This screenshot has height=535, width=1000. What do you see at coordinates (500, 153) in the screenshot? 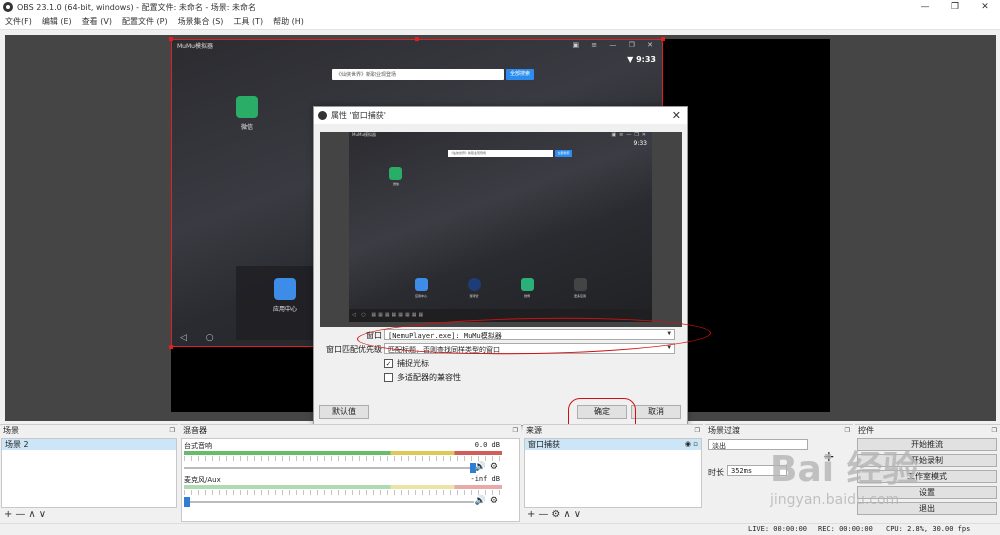
I see `mini-search: 《仙侠世界》新职业现登场` at bounding box center [500, 153].